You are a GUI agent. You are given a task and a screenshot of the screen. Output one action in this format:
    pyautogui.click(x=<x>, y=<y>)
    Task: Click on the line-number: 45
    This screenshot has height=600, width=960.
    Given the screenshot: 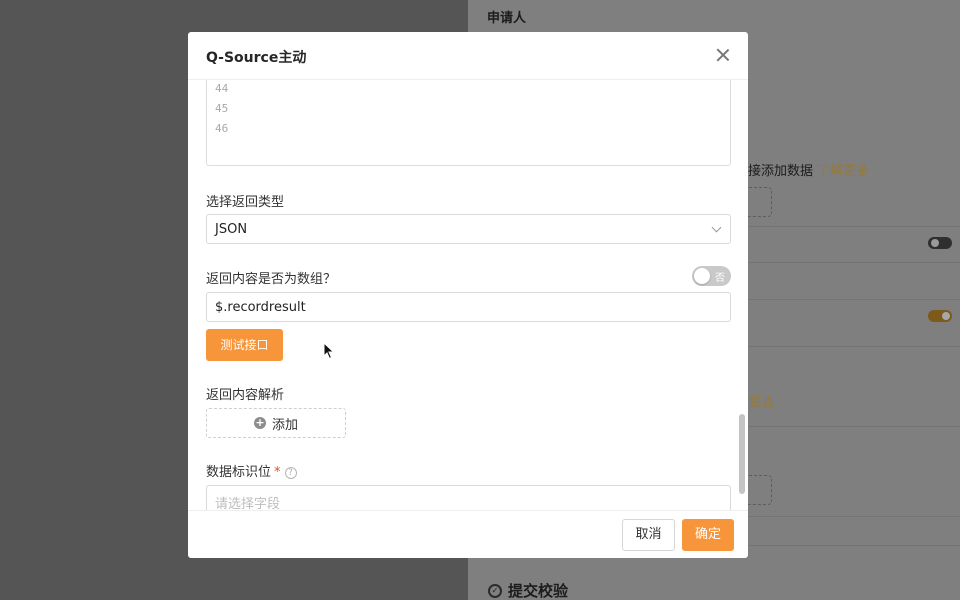 What is the action you would take?
    pyautogui.click(x=222, y=108)
    